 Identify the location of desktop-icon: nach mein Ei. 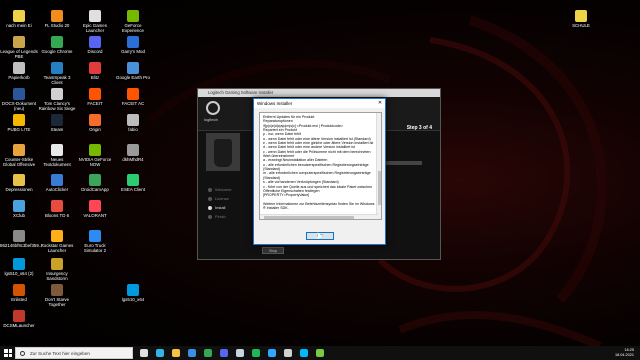
(19, 19).